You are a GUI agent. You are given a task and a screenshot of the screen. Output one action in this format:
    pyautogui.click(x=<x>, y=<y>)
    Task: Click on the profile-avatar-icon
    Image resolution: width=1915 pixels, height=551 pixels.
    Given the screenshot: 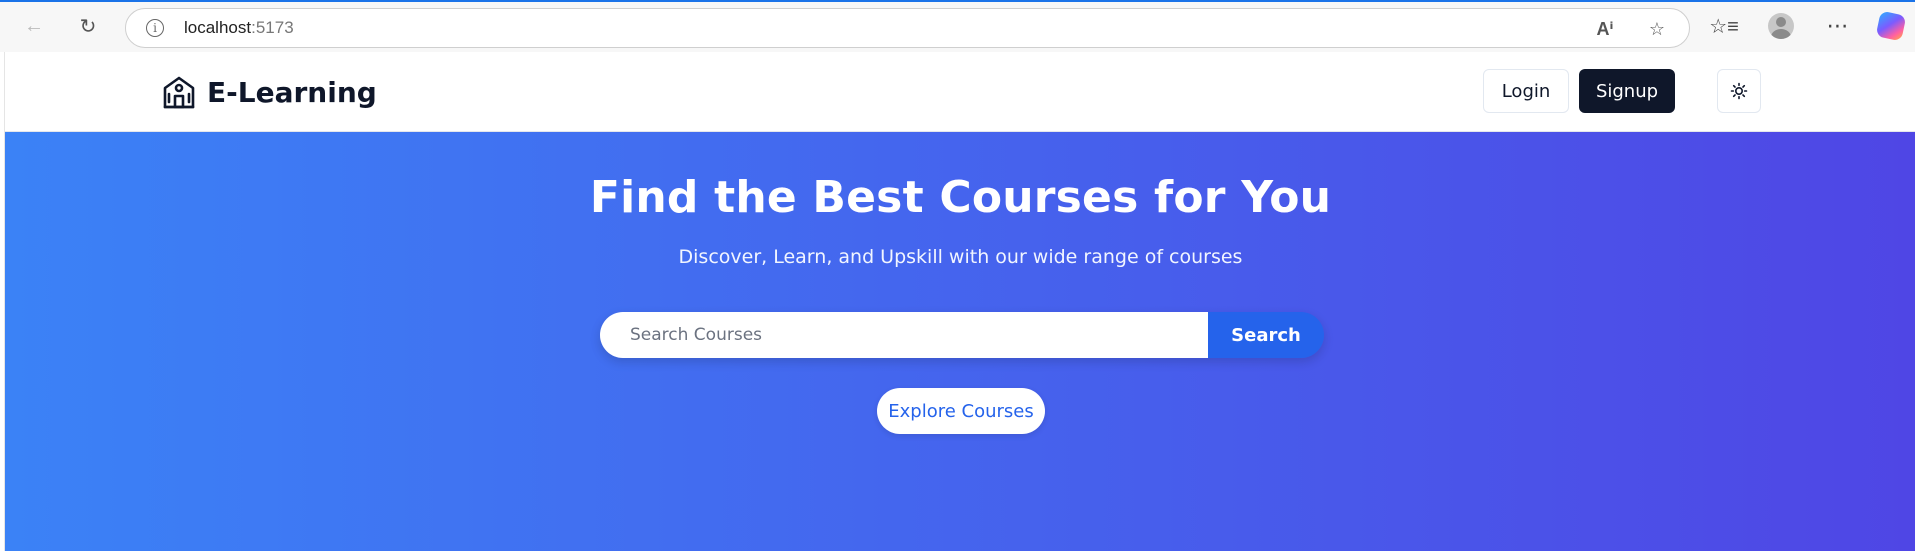 What is the action you would take?
    pyautogui.click(x=1781, y=26)
    